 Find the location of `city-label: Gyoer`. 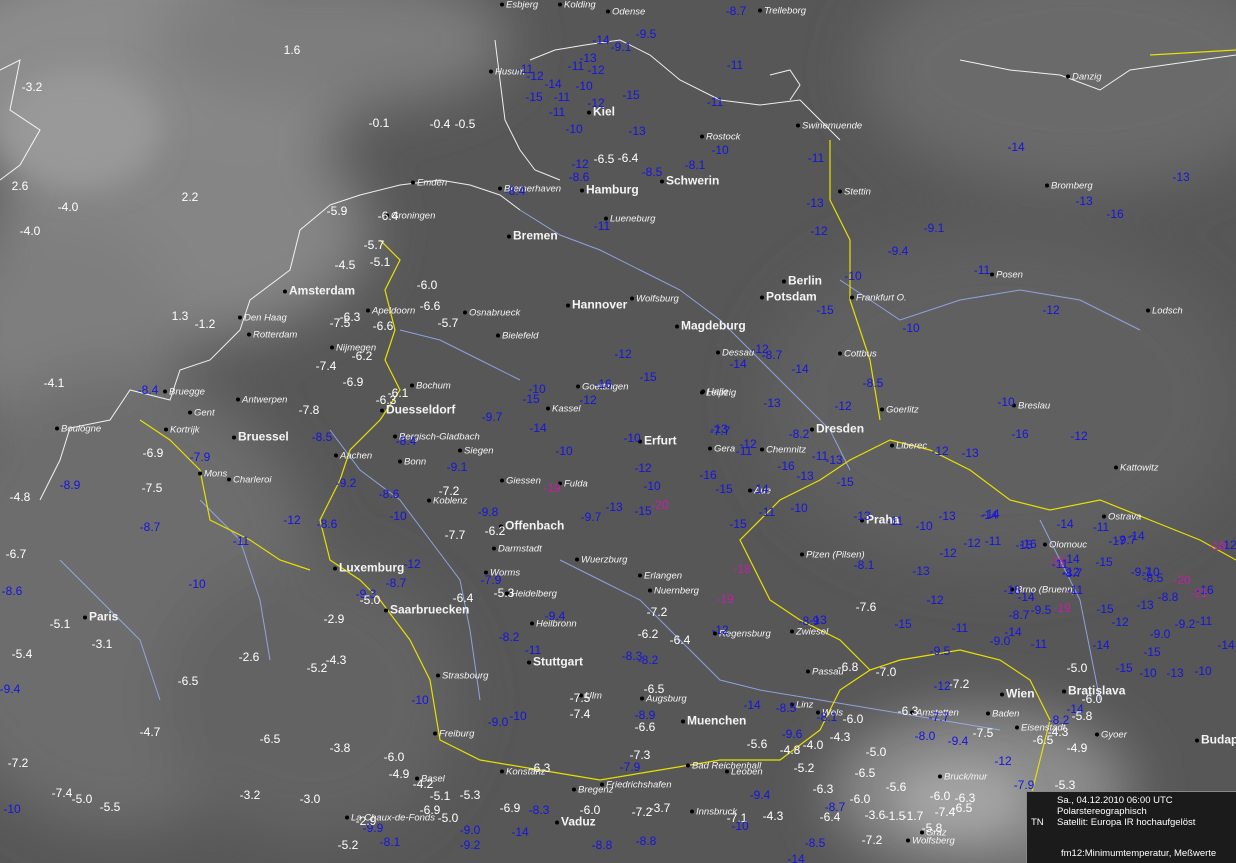

city-label: Gyoer is located at coordinates (1111, 735).